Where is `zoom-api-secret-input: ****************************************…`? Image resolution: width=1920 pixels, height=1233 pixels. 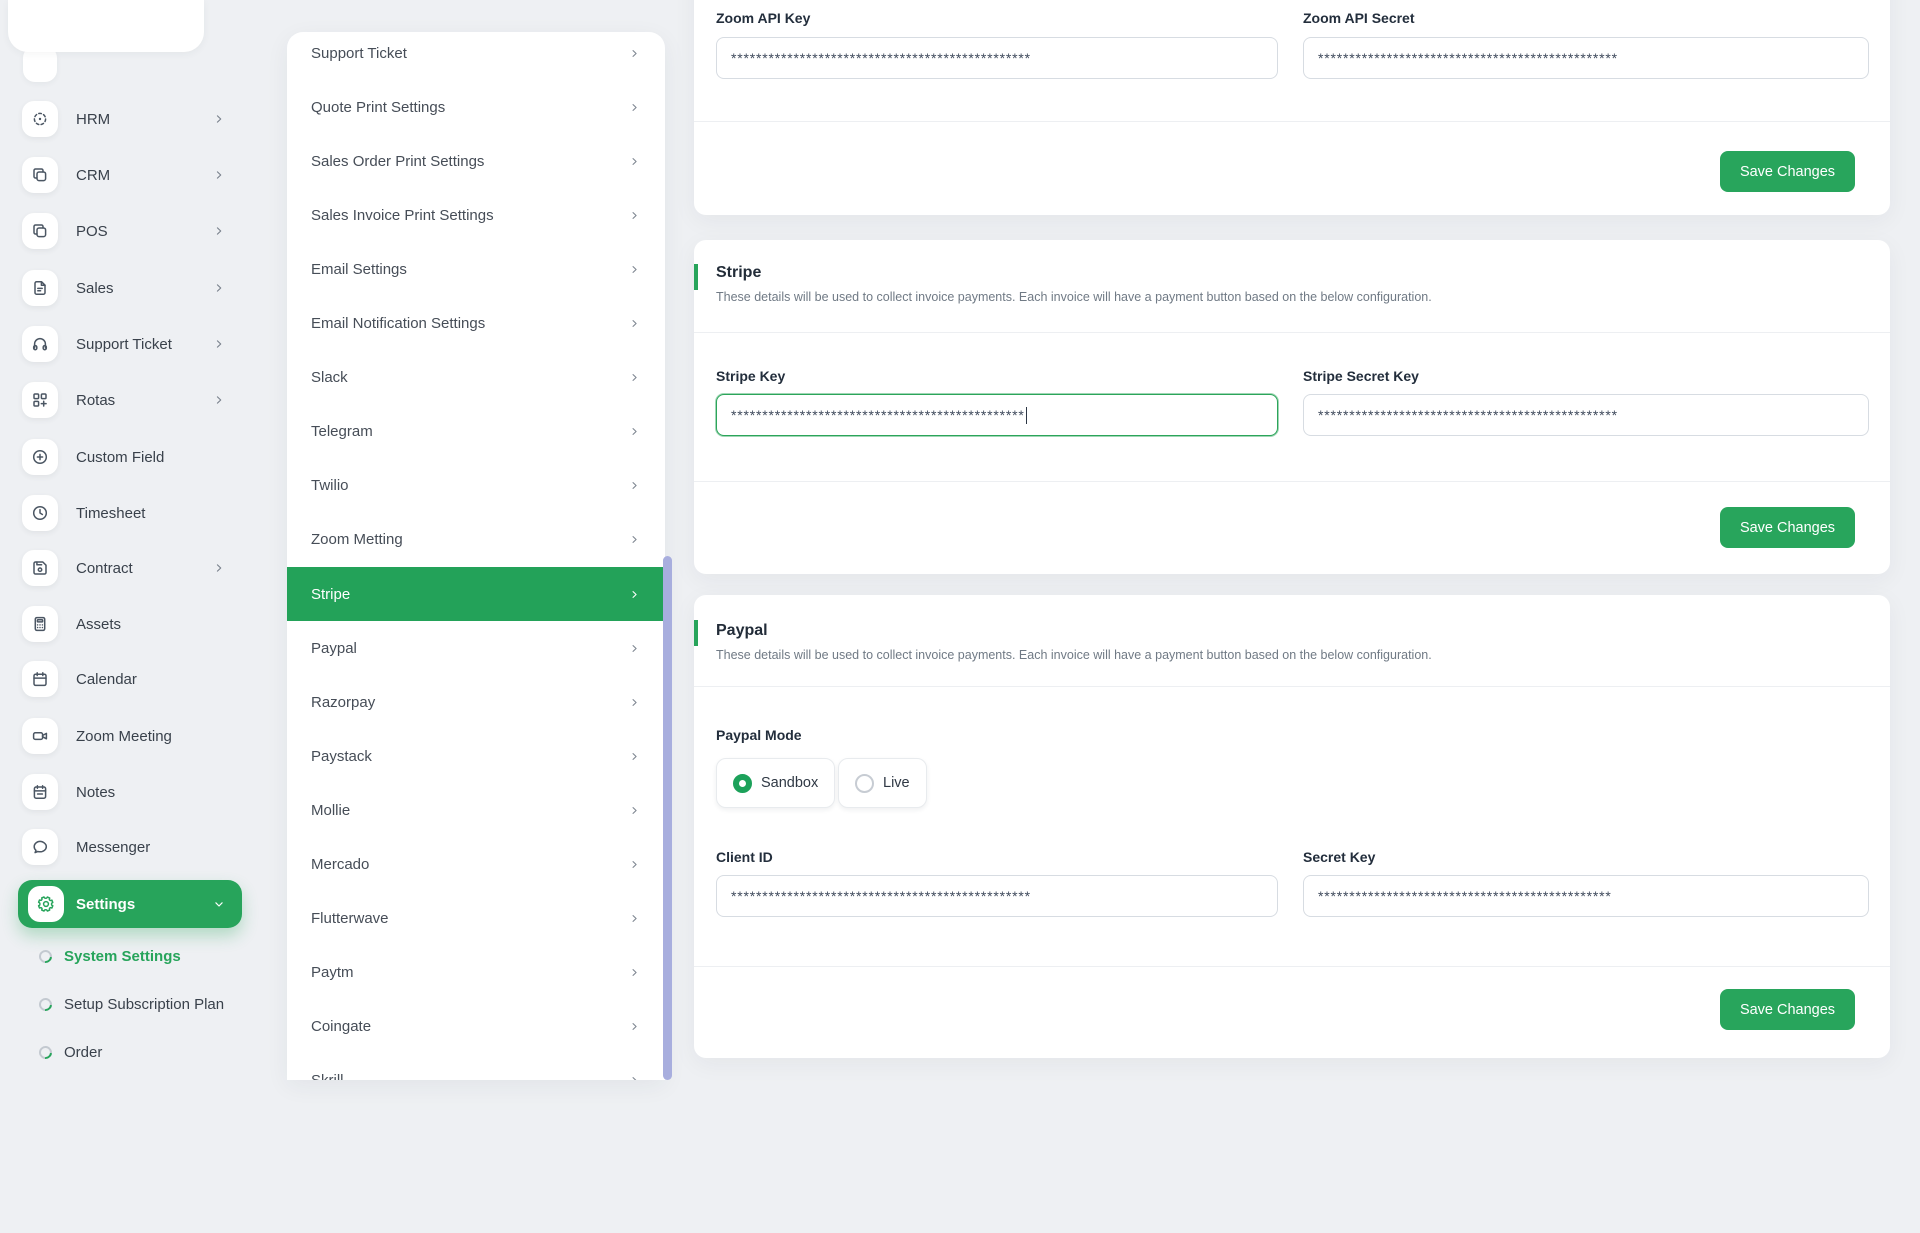
zoom-api-secret-input: ****************************************… is located at coordinates (1586, 58).